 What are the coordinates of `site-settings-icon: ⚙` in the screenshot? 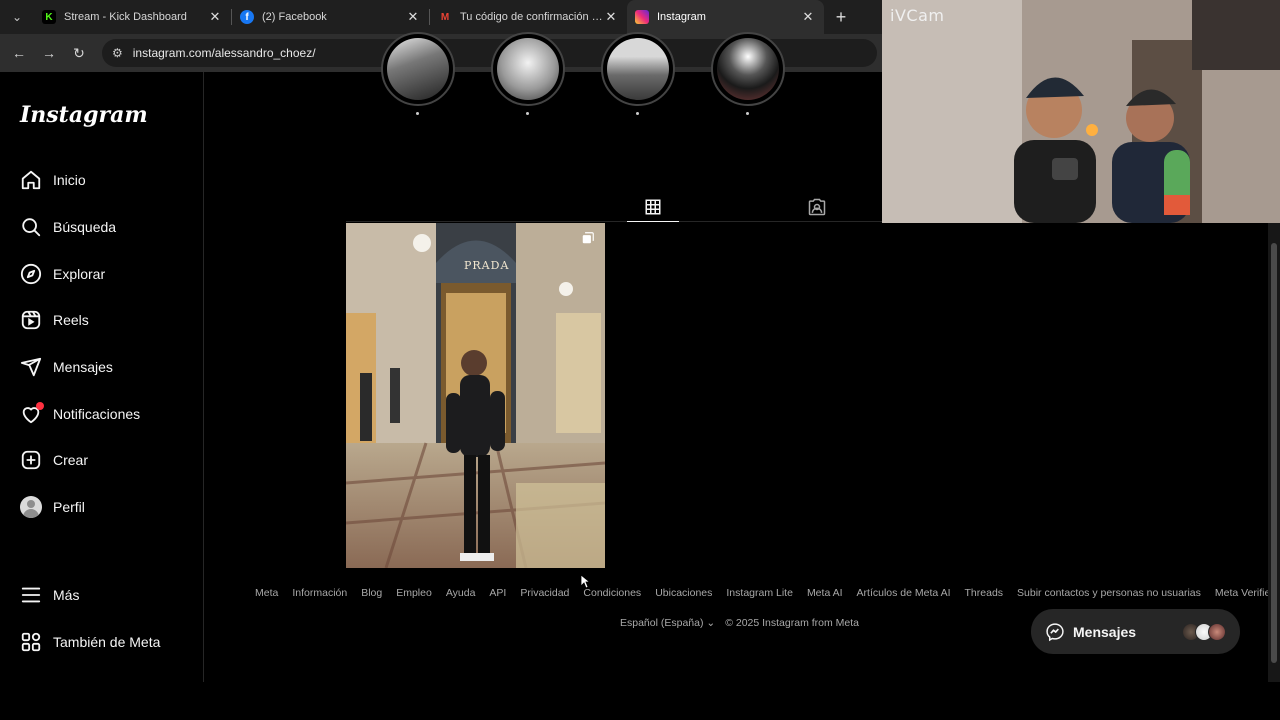 It's located at (117, 53).